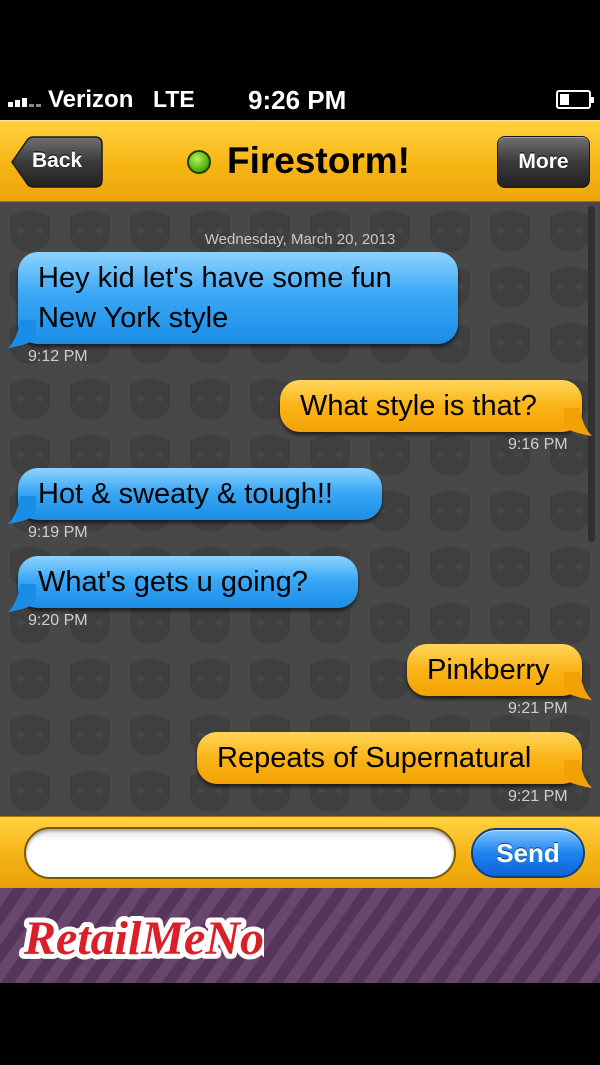  I want to click on message-bubble-outgoing: Pinkberry, so click(499, 672).